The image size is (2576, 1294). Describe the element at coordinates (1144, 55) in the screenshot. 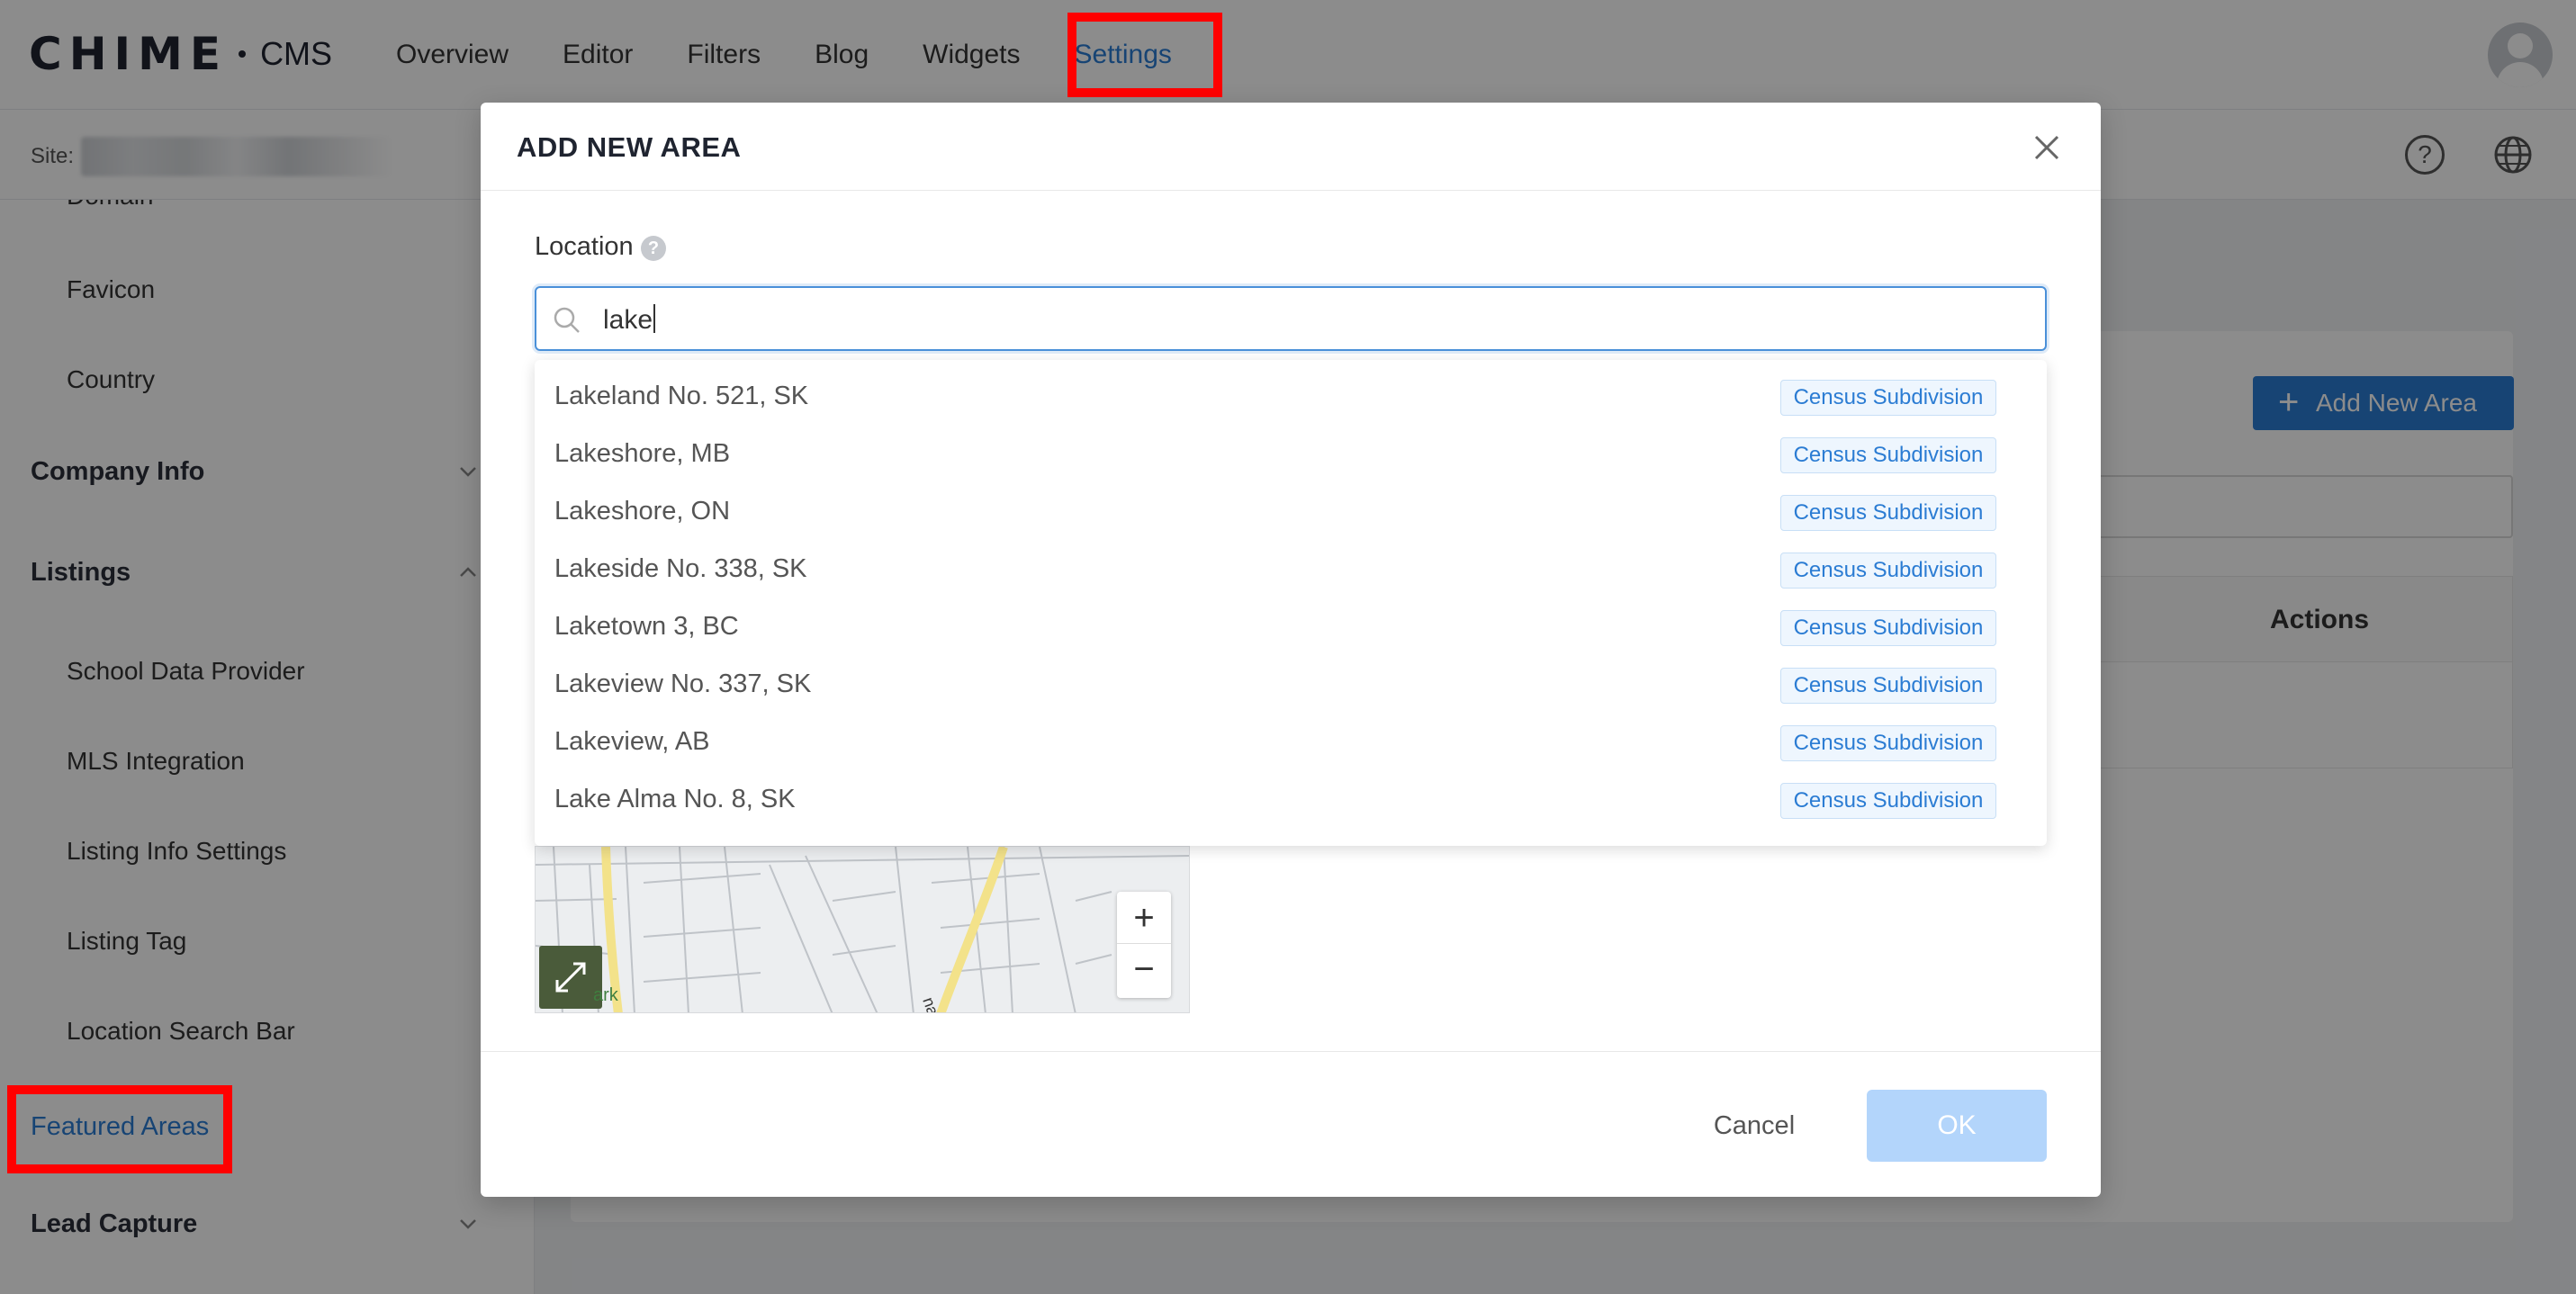

I see `highlight-settings` at that location.